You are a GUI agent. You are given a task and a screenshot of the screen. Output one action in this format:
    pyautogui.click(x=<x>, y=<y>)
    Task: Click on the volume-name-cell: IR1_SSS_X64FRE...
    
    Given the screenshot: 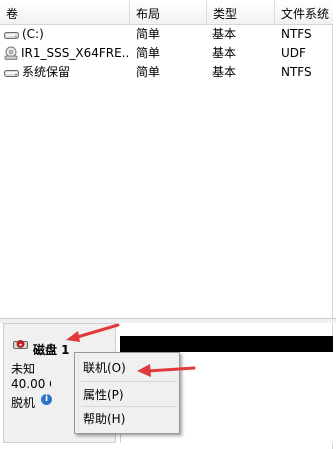 What is the action you would take?
    pyautogui.click(x=66, y=53)
    